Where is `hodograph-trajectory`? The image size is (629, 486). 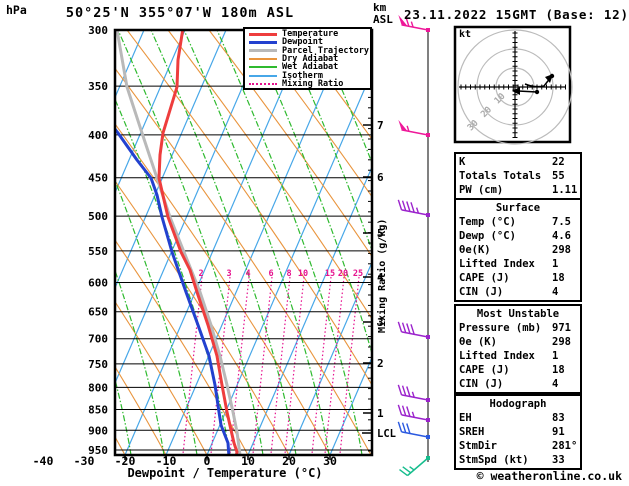
hodograph-trajectory is located at coordinates (527, 91).